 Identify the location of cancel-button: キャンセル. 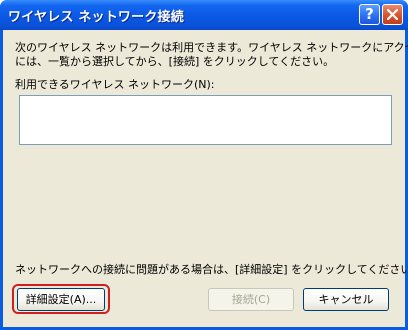
(346, 299).